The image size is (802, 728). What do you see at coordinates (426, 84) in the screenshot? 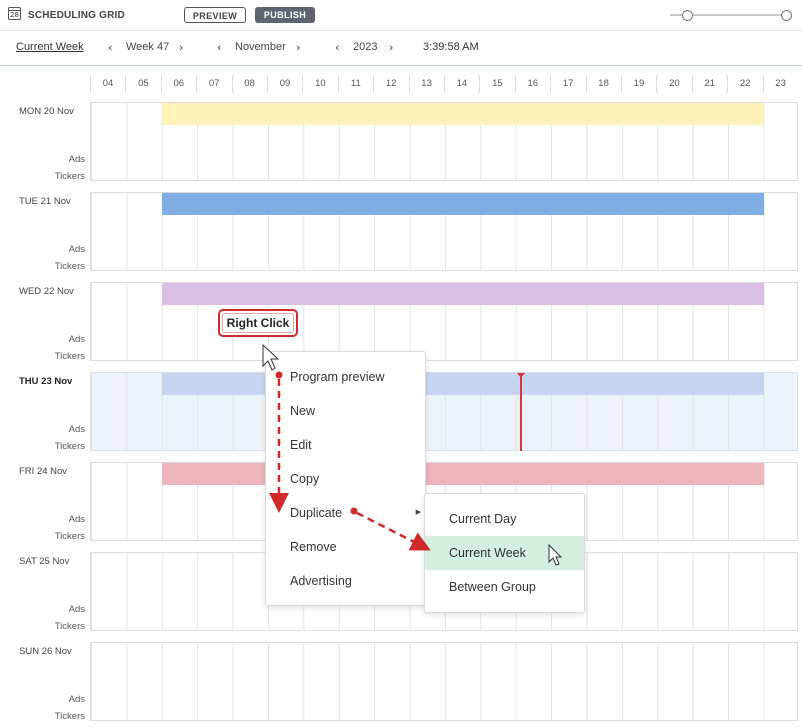
I see `hour-label: 13` at bounding box center [426, 84].